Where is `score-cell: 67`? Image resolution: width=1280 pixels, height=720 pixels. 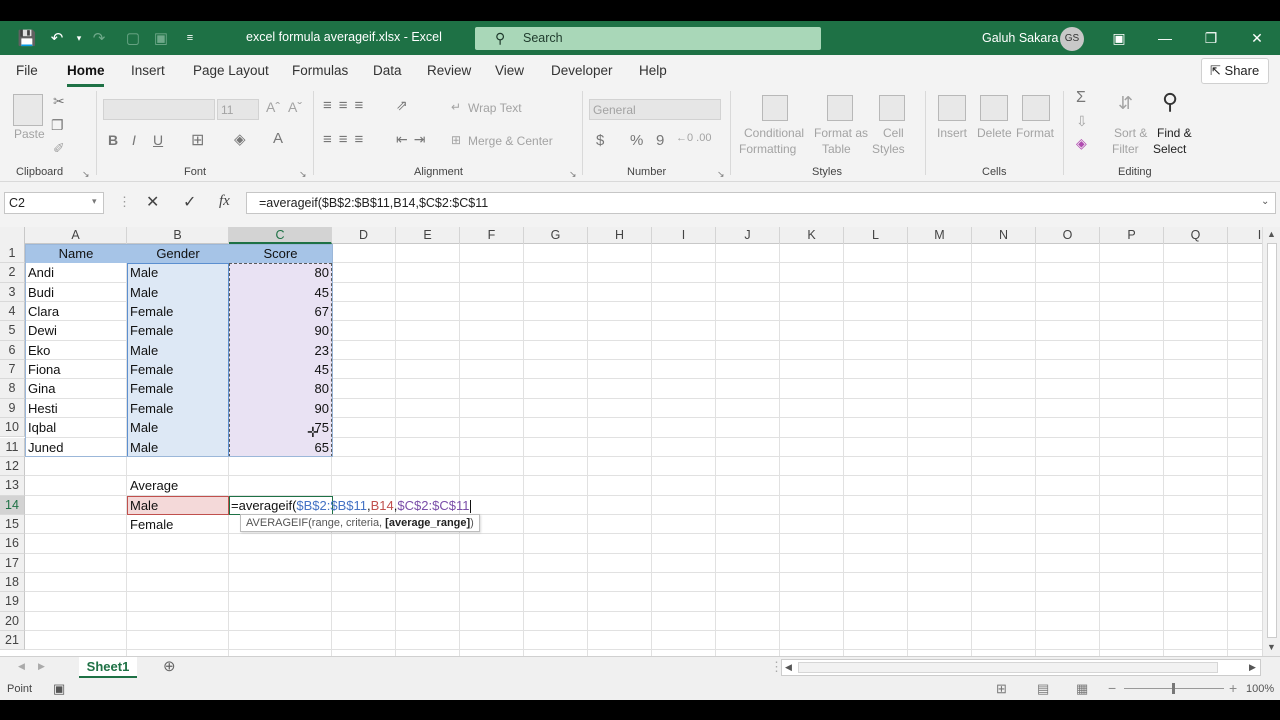
score-cell: 67 is located at coordinates (280, 311).